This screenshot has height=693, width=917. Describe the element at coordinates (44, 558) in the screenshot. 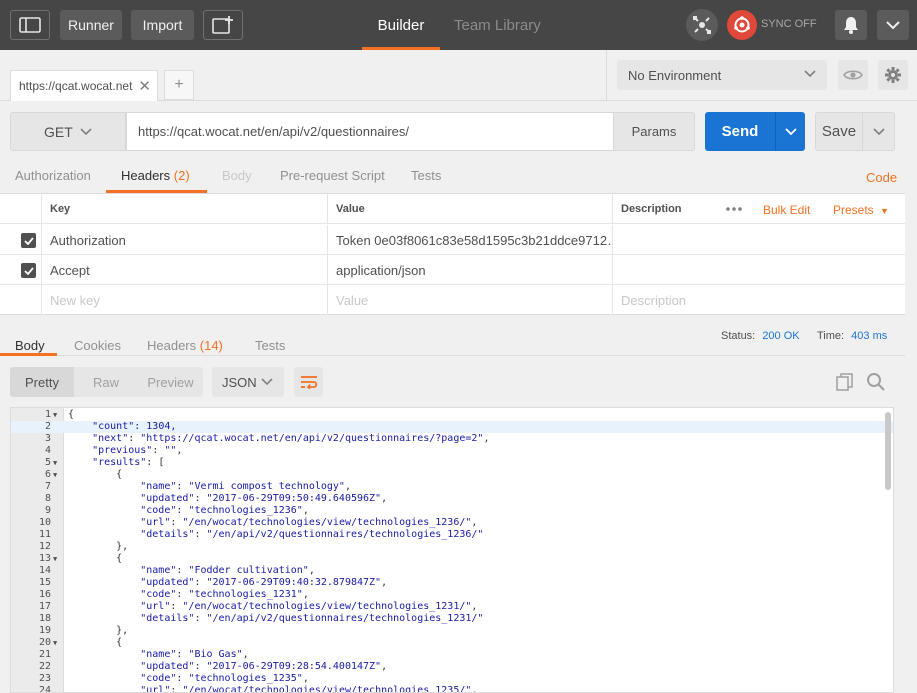

I see `line-number: 13` at that location.